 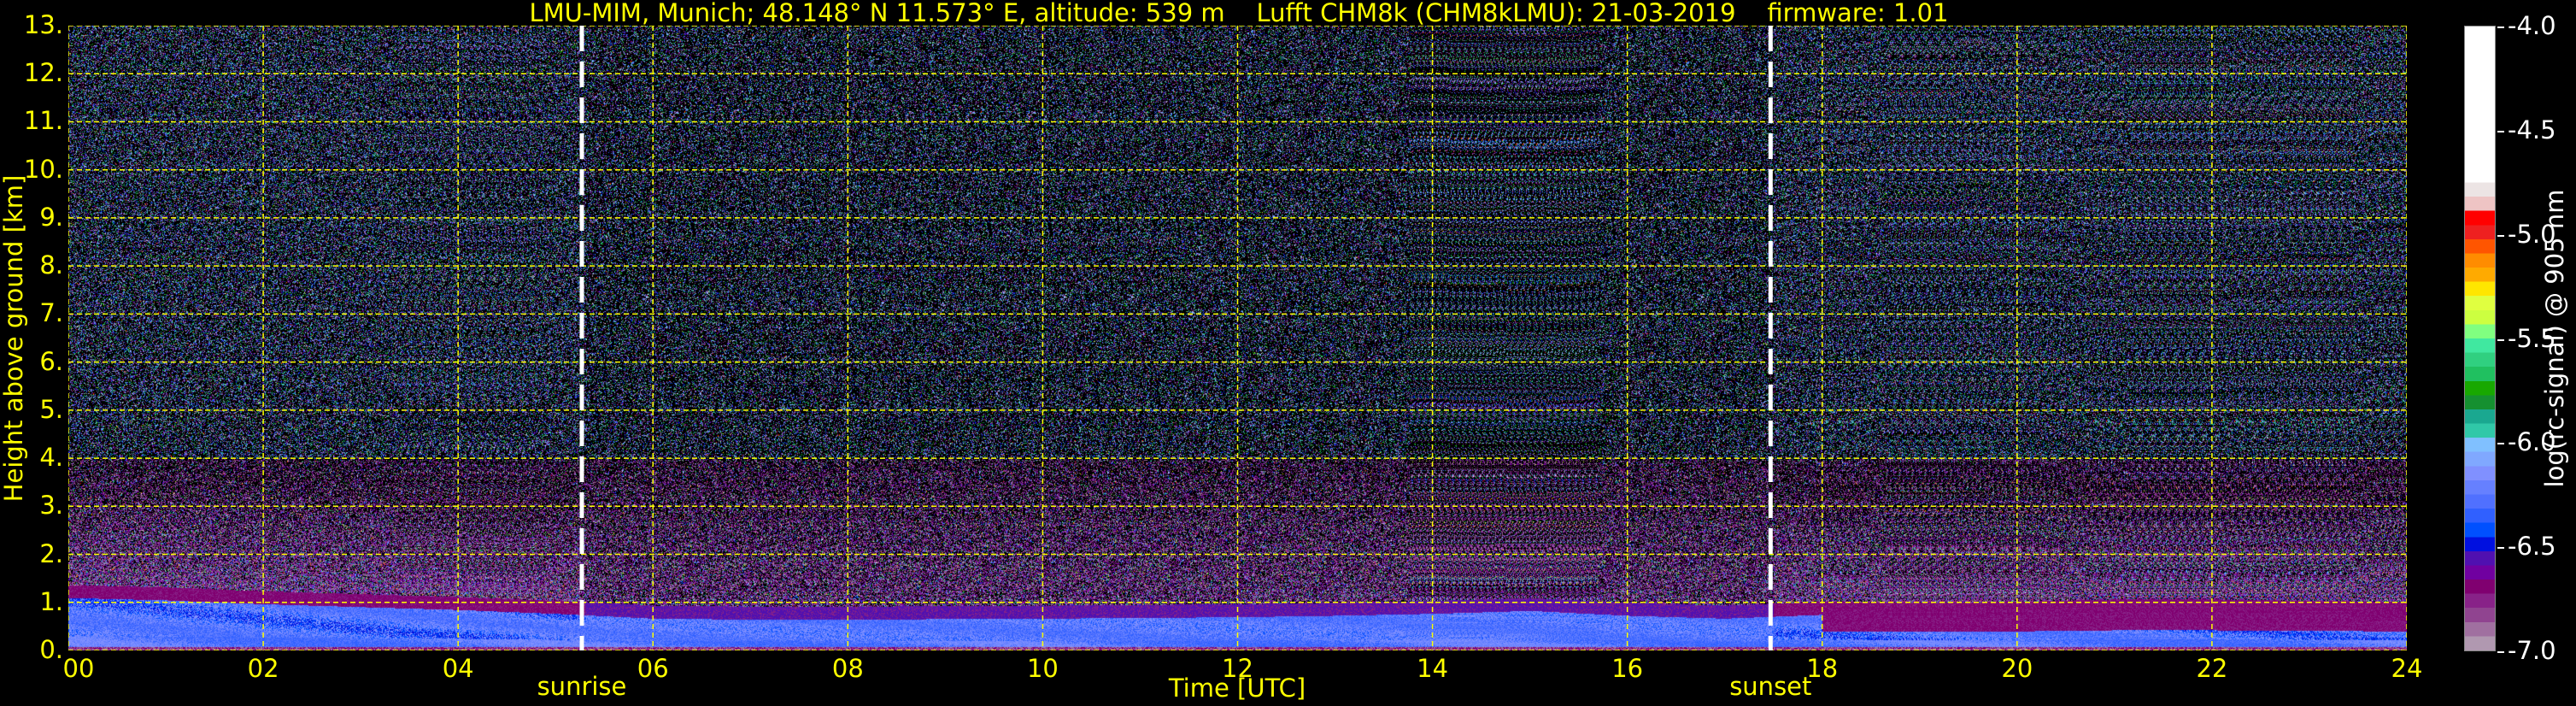 I want to click on sunrise-label: sunrise, so click(x=582, y=686).